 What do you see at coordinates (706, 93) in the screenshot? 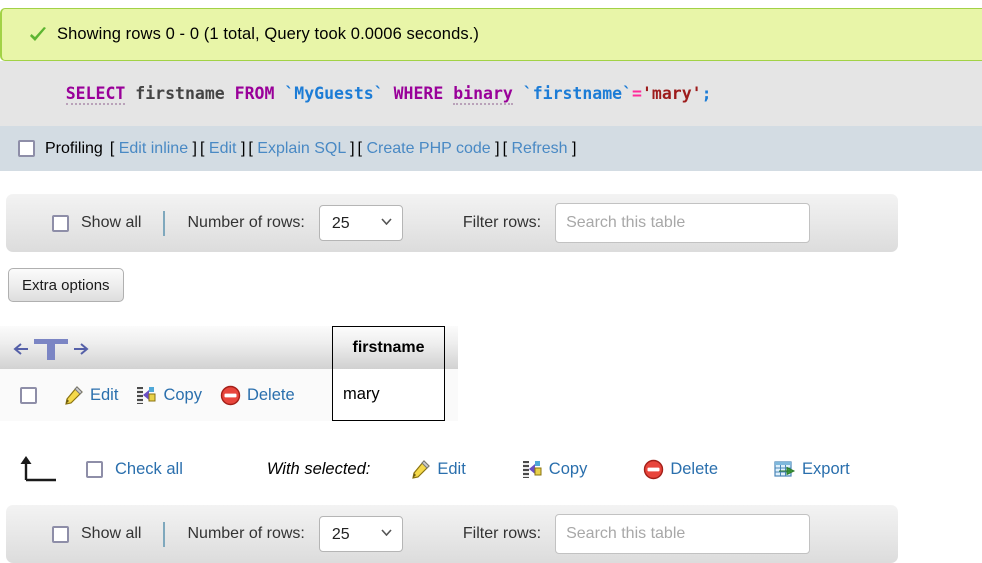
I see `sql-token-semicolon: ;` at bounding box center [706, 93].